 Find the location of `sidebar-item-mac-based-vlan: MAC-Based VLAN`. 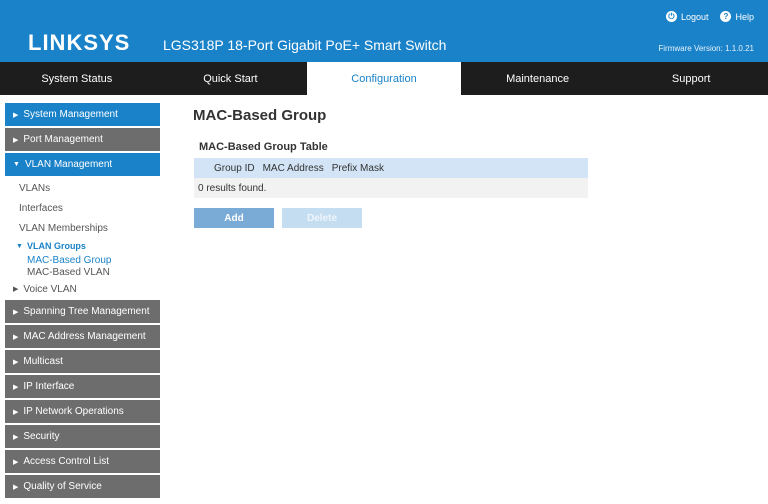

sidebar-item-mac-based-vlan: MAC-Based VLAN is located at coordinates (82, 272).